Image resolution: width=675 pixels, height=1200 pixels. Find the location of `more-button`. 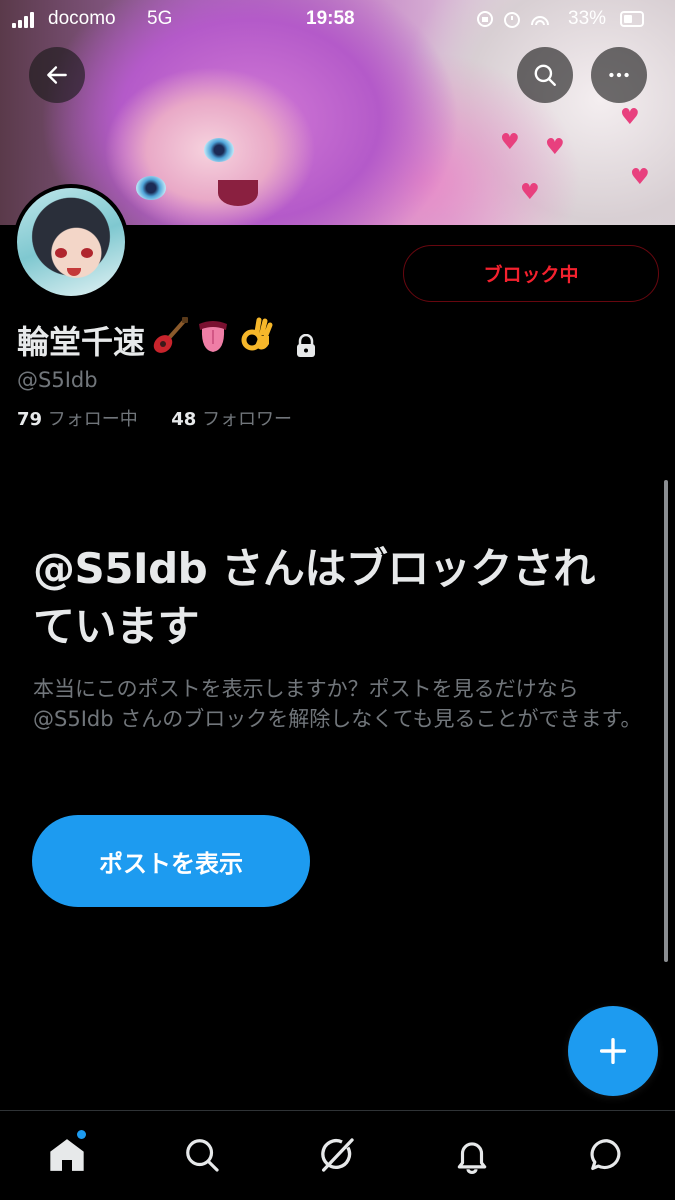

more-button is located at coordinates (619, 75).